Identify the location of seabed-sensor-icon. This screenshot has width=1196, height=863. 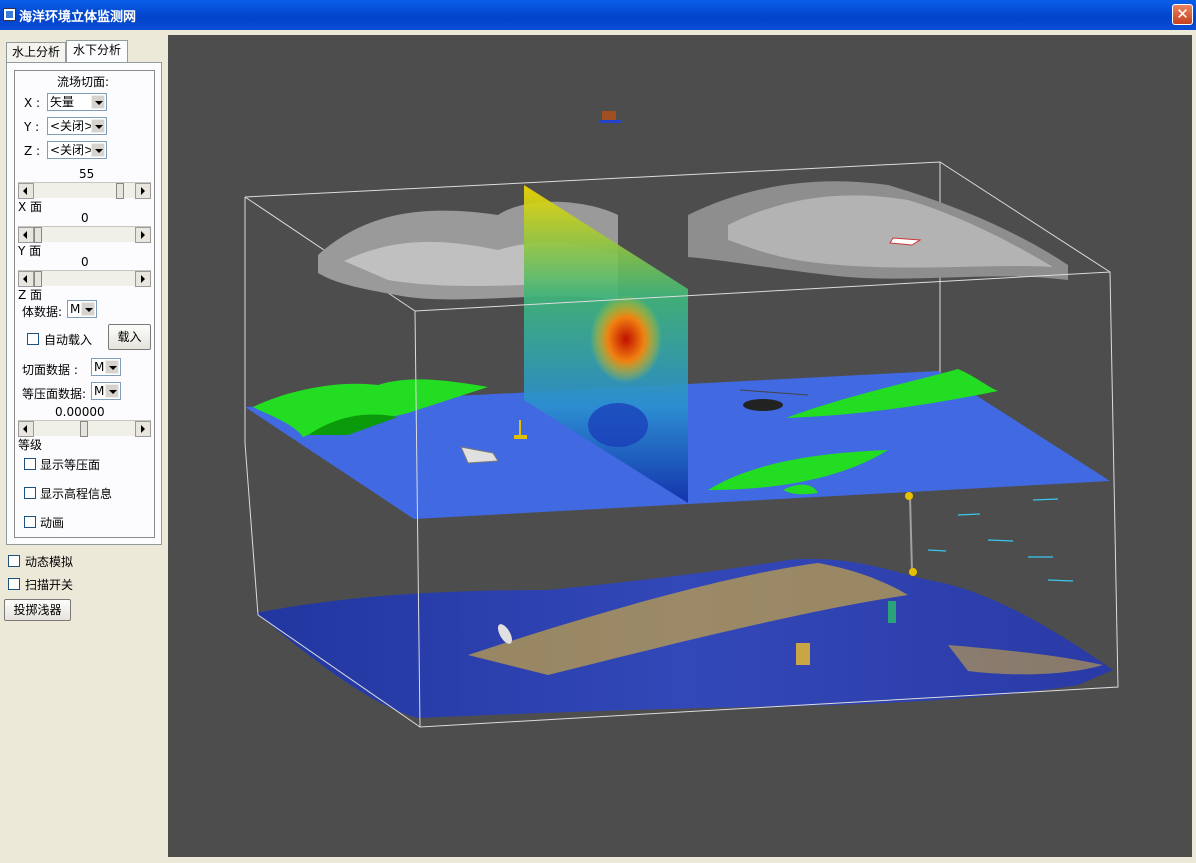
(892, 612).